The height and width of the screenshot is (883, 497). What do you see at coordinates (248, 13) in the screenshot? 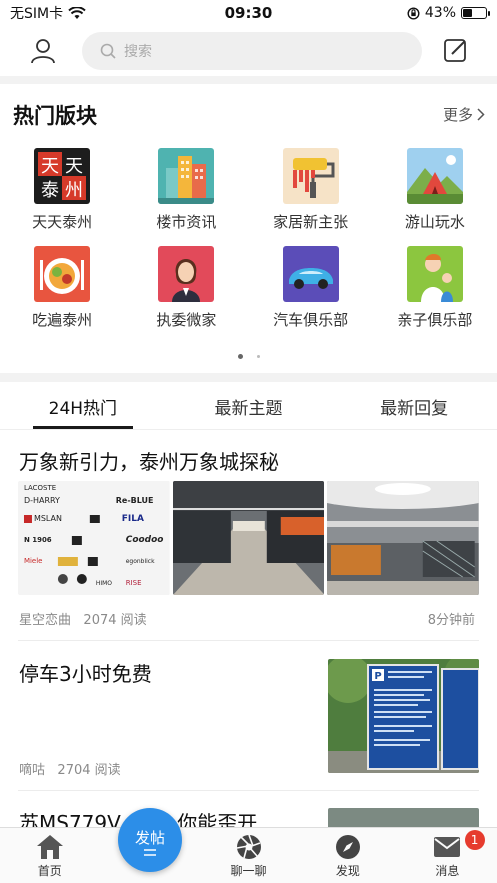
I see `status-bar: 无SIM卡 09:30 43%` at bounding box center [248, 13].